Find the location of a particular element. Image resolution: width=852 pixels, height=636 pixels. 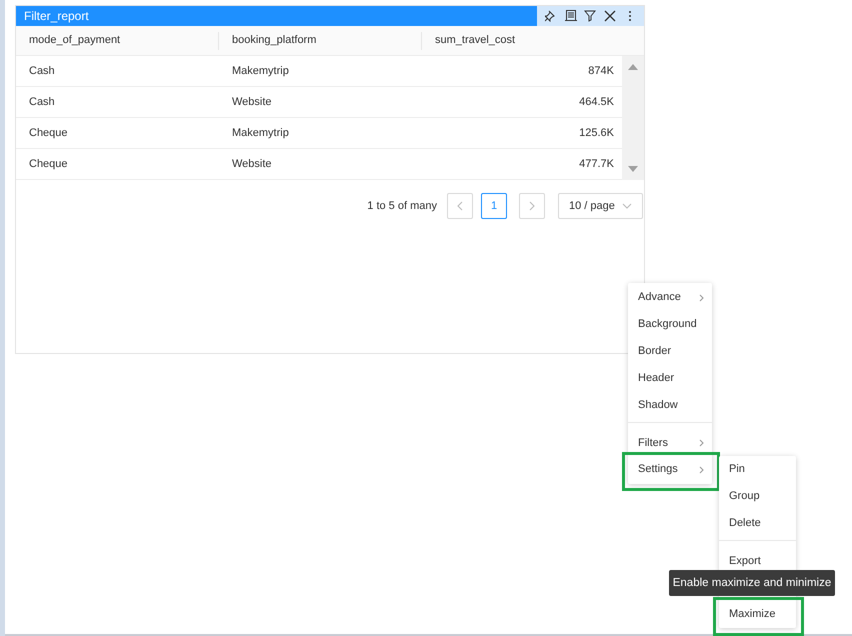

table-cell-text: 477.7K is located at coordinates (596, 164).